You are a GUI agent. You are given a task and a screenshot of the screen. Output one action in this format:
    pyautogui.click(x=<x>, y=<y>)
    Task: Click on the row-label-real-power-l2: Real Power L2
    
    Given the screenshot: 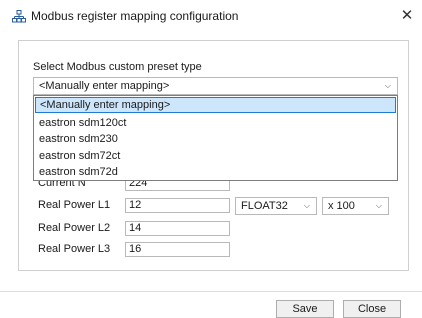 What is the action you would take?
    pyautogui.click(x=74, y=228)
    